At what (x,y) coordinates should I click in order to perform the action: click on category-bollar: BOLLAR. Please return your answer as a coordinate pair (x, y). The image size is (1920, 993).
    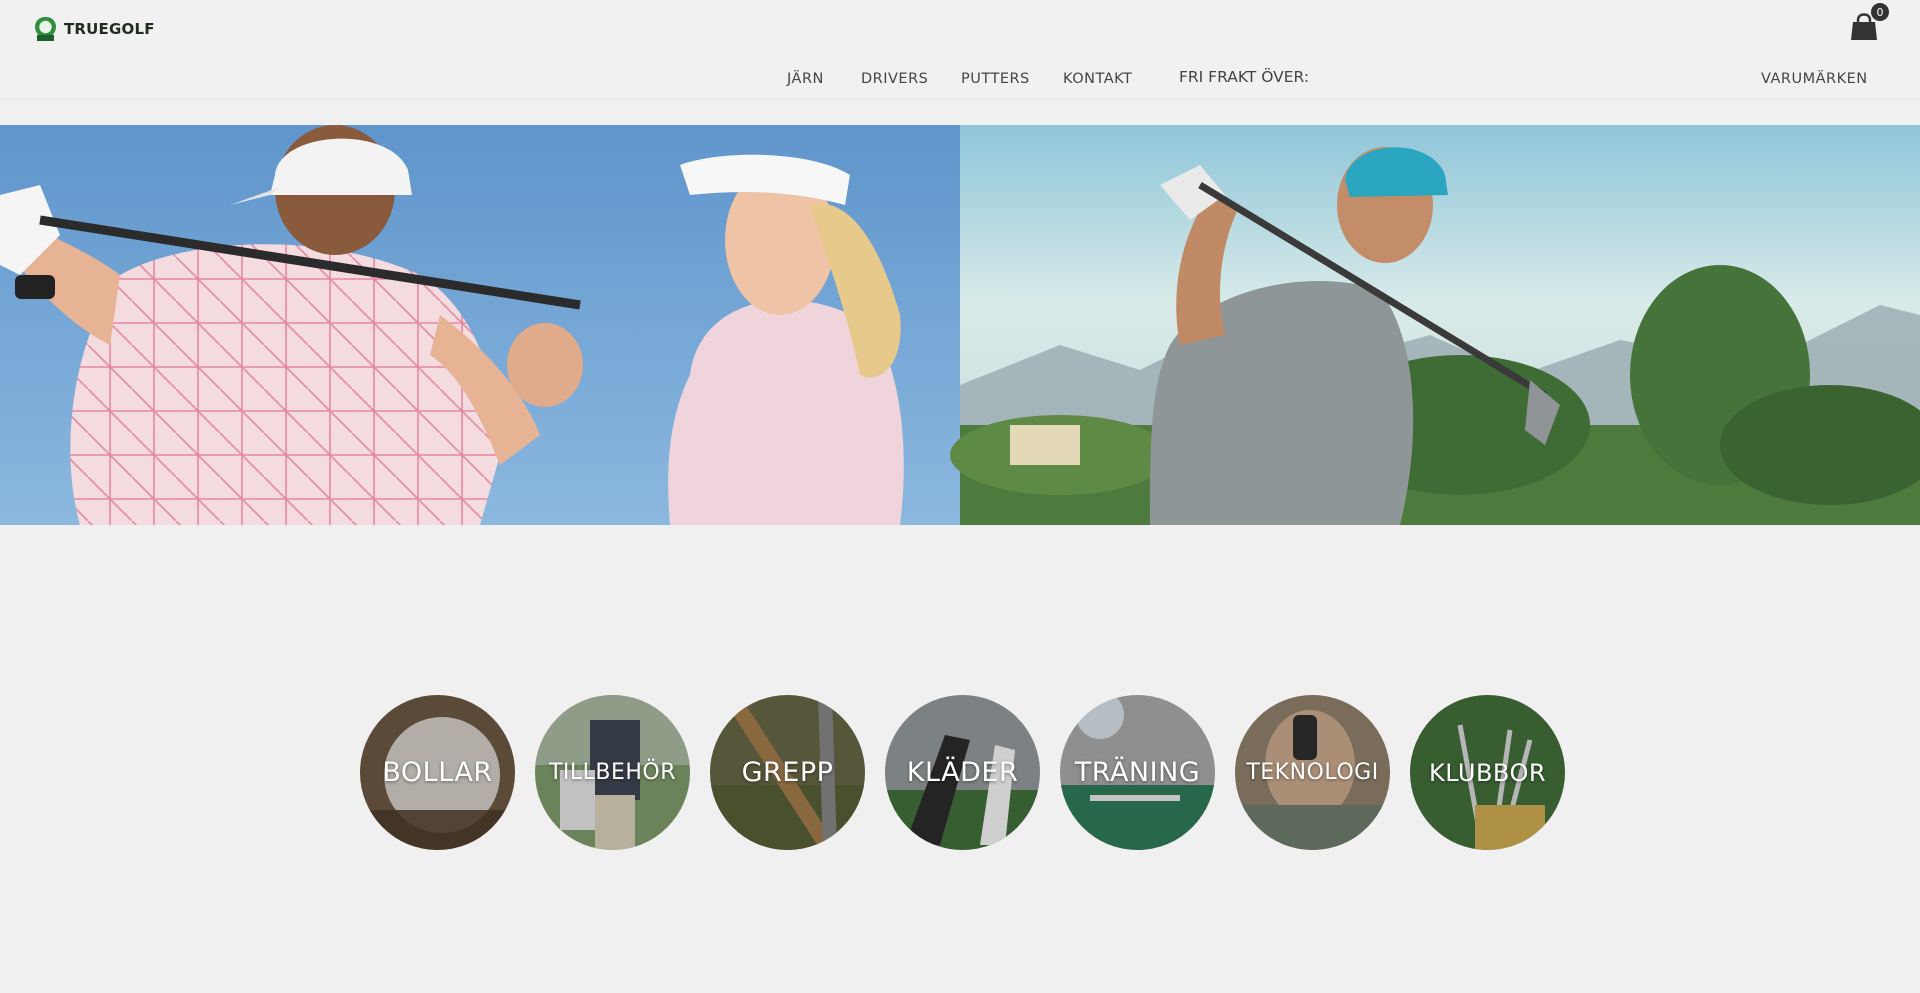
    Looking at the image, I should click on (437, 772).